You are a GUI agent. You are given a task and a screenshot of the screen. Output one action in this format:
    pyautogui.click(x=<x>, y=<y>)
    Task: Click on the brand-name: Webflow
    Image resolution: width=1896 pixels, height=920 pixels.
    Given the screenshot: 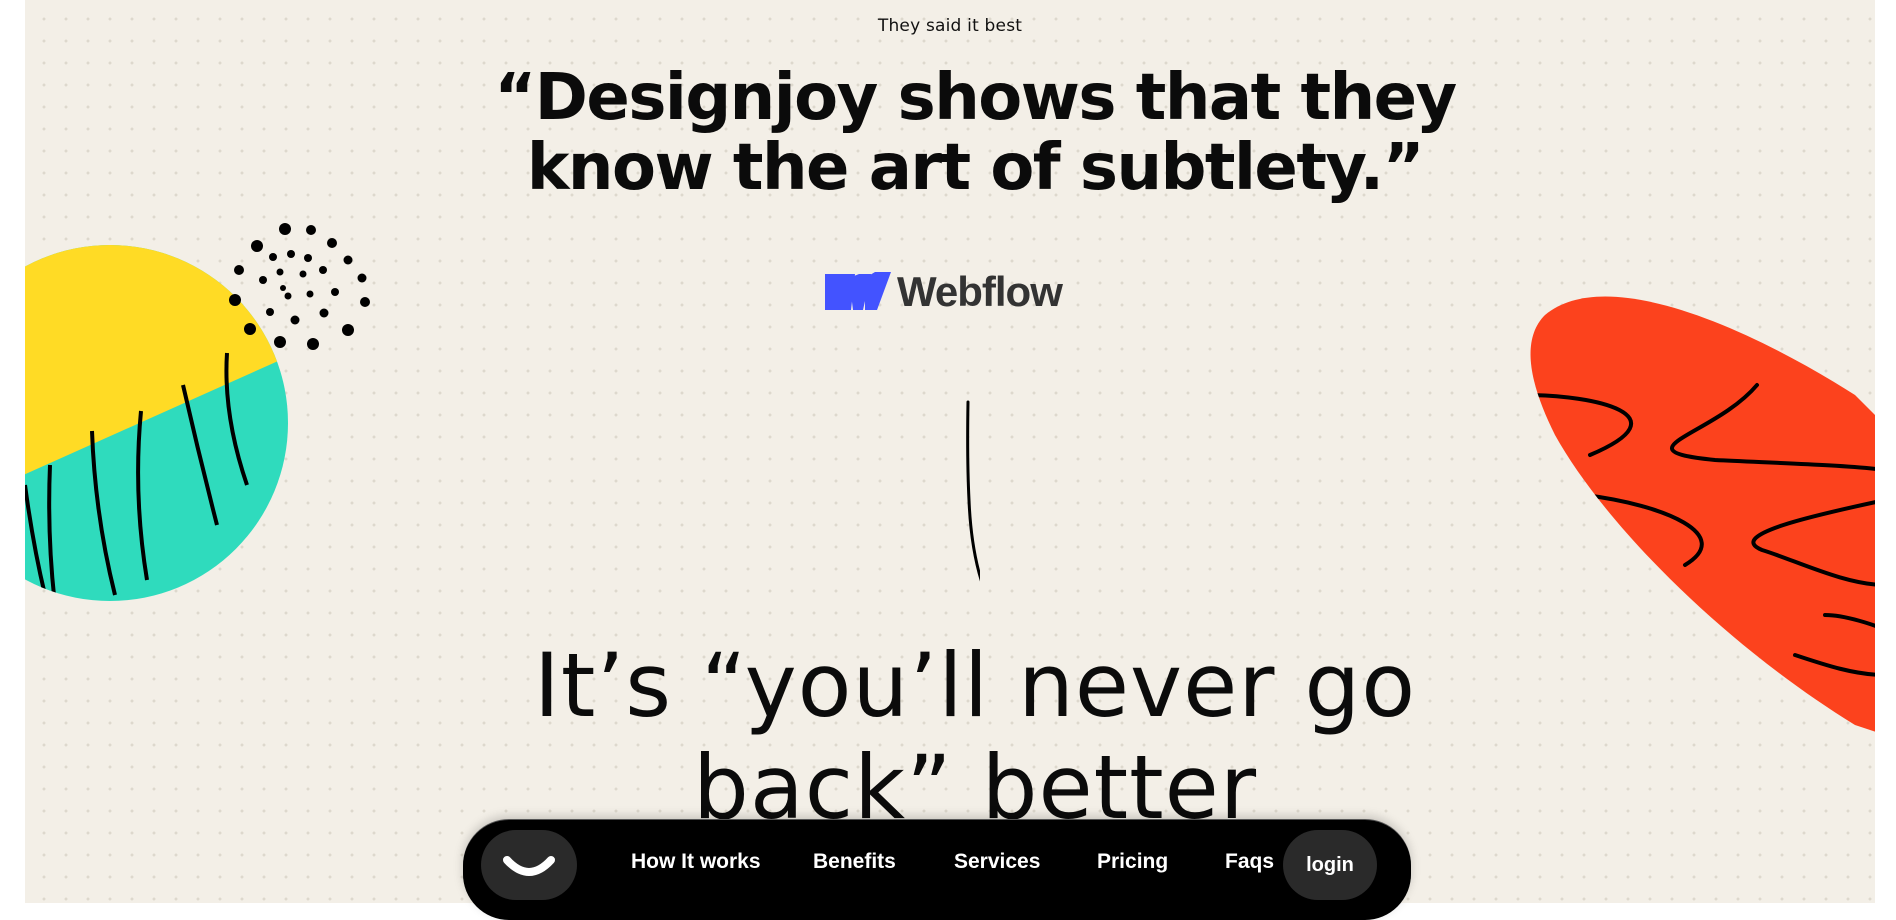 What is the action you would take?
    pyautogui.click(x=980, y=291)
    